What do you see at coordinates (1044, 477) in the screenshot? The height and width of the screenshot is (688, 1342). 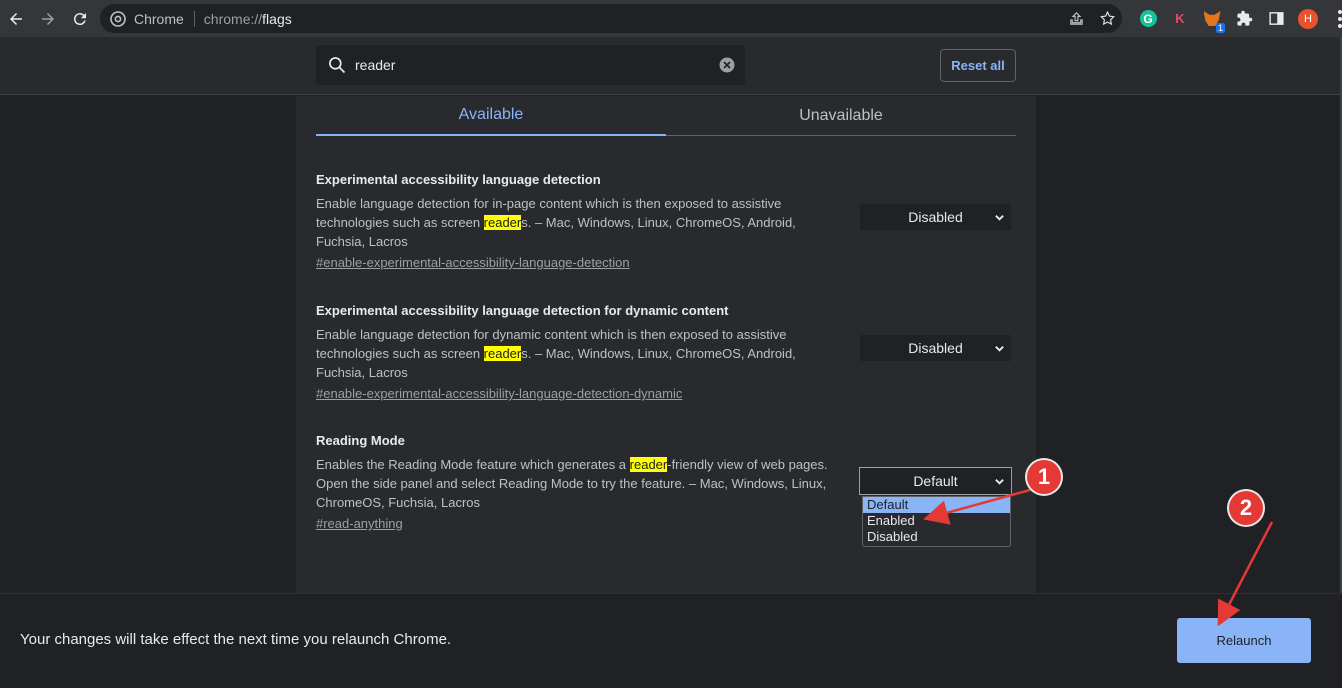 I see `annotation-callout: 1` at bounding box center [1044, 477].